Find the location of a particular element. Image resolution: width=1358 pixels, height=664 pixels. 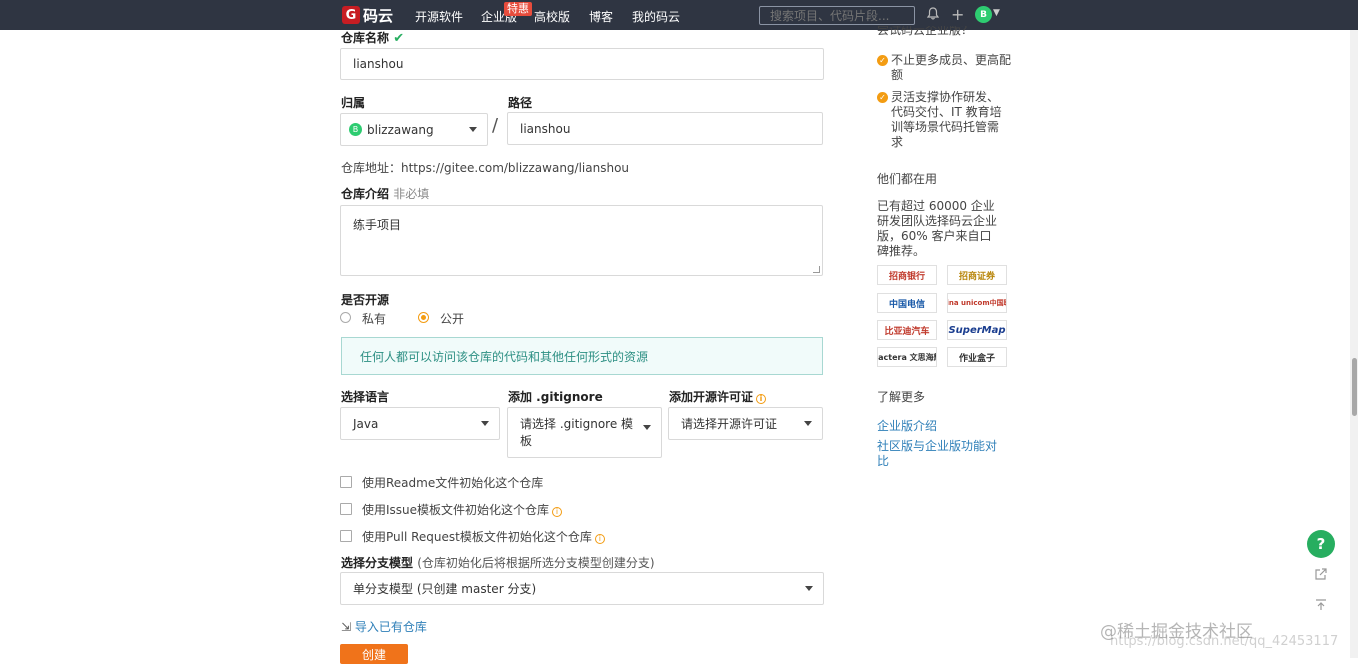

watermark: @稀土掘金技术社区 is located at coordinates (1176, 632).